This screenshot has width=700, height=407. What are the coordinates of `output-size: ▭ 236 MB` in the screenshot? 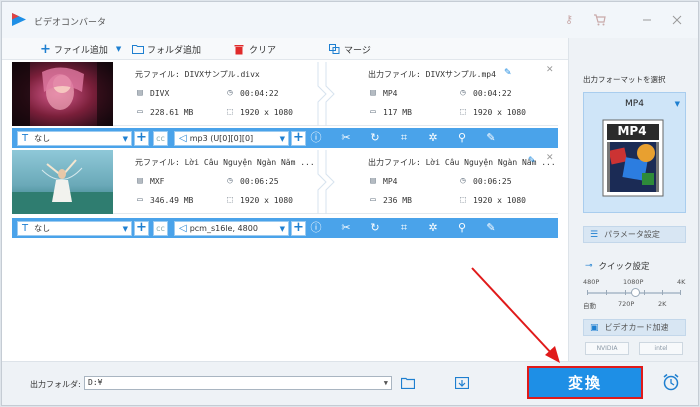 It's located at (390, 200).